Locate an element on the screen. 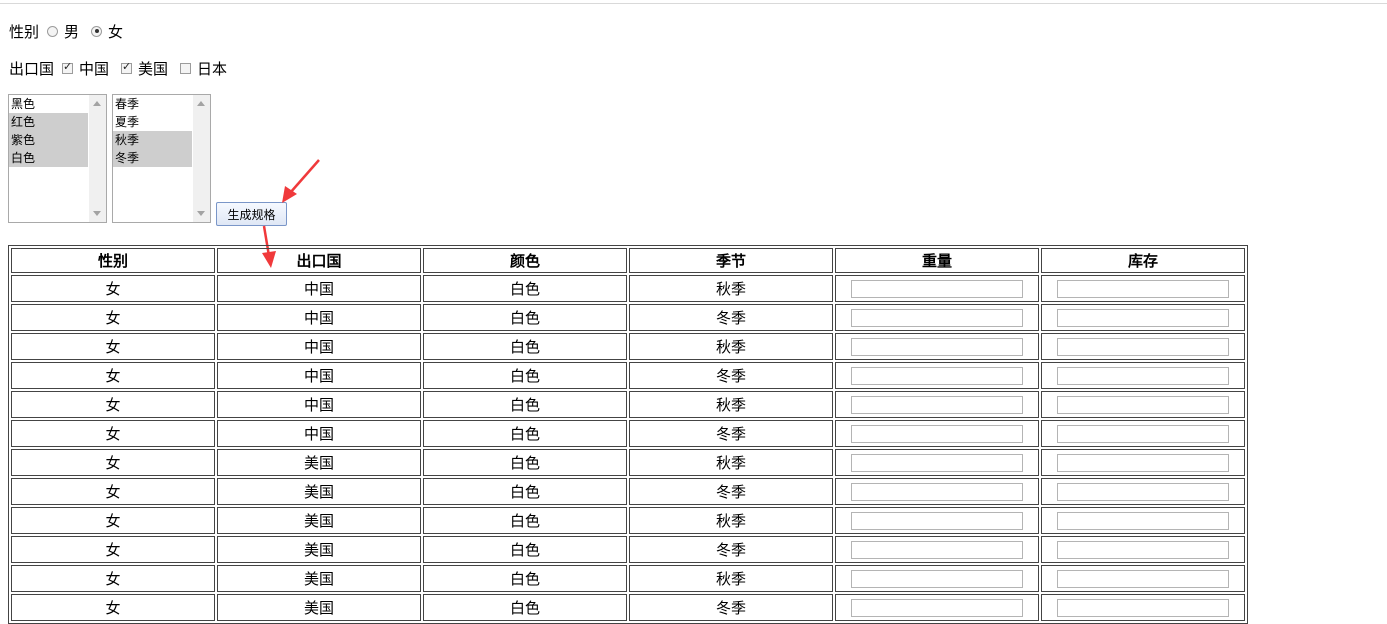 Image resolution: width=1387 pixels, height=624 pixels. country-checkbox-japan is located at coordinates (186, 68).